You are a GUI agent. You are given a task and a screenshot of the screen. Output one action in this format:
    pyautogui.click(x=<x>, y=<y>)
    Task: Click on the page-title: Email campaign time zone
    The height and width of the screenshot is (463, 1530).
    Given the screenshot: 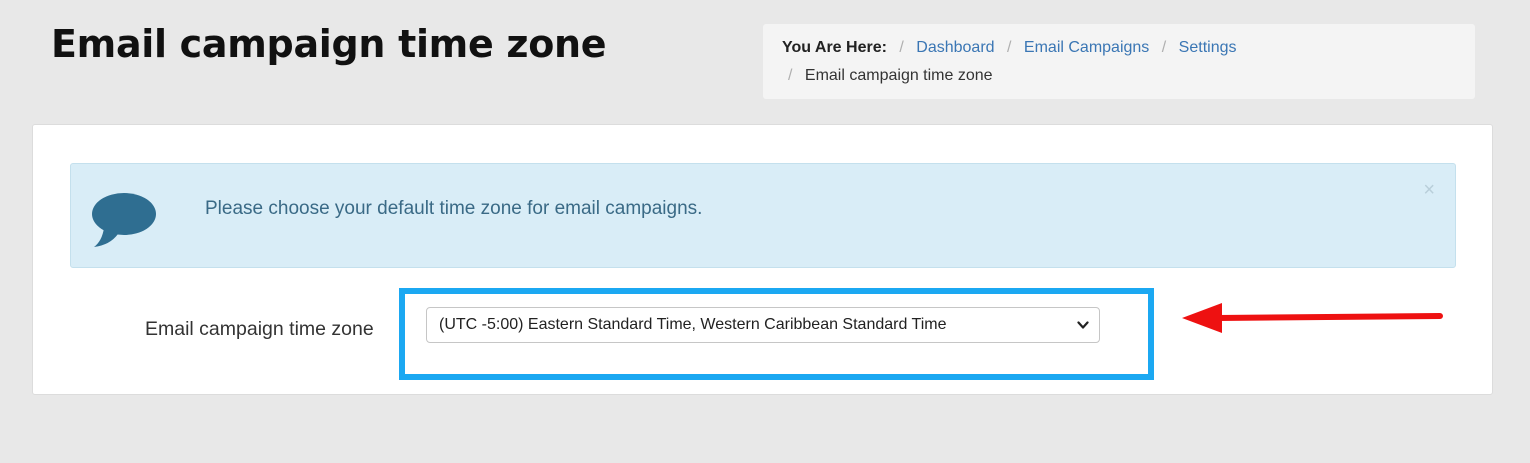 What is the action you would take?
    pyautogui.click(x=329, y=44)
    